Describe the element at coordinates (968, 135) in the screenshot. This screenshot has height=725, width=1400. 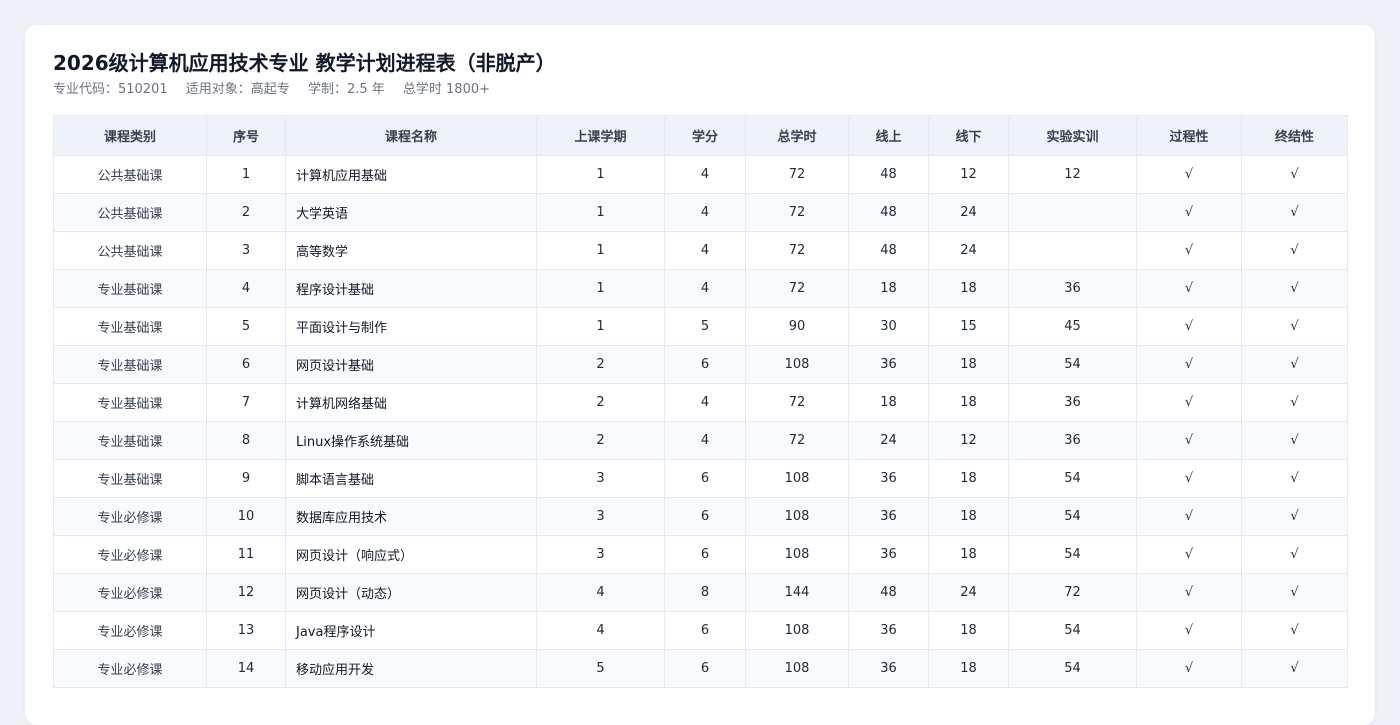
I see `col-offline-header: 线下` at that location.